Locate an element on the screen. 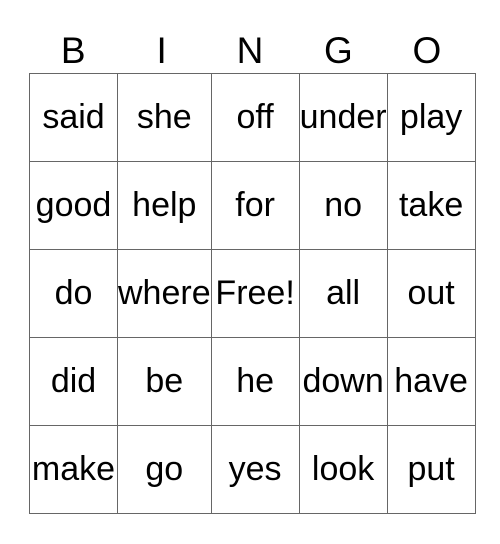 The image size is (500, 544). bingo-cell: down is located at coordinates (343, 381).